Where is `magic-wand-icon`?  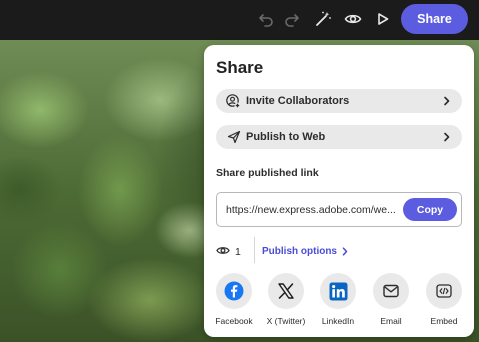 magic-wand-icon is located at coordinates (323, 19).